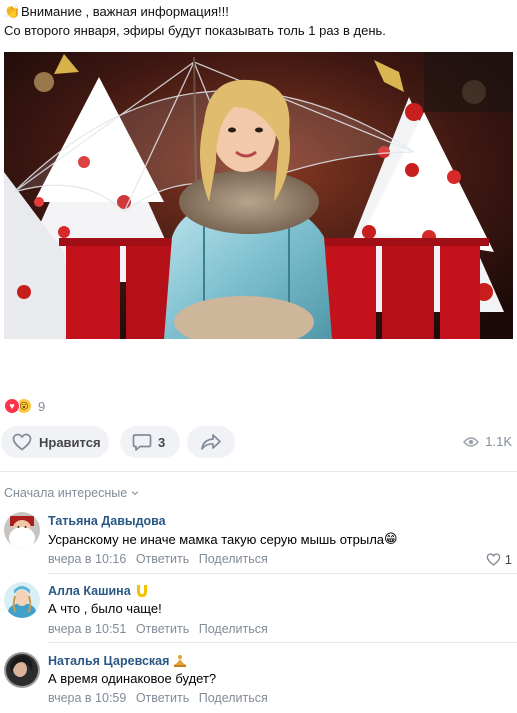  Describe the element at coordinates (70, 442) in the screenshot. I see `like-button-label: Нравится` at that location.